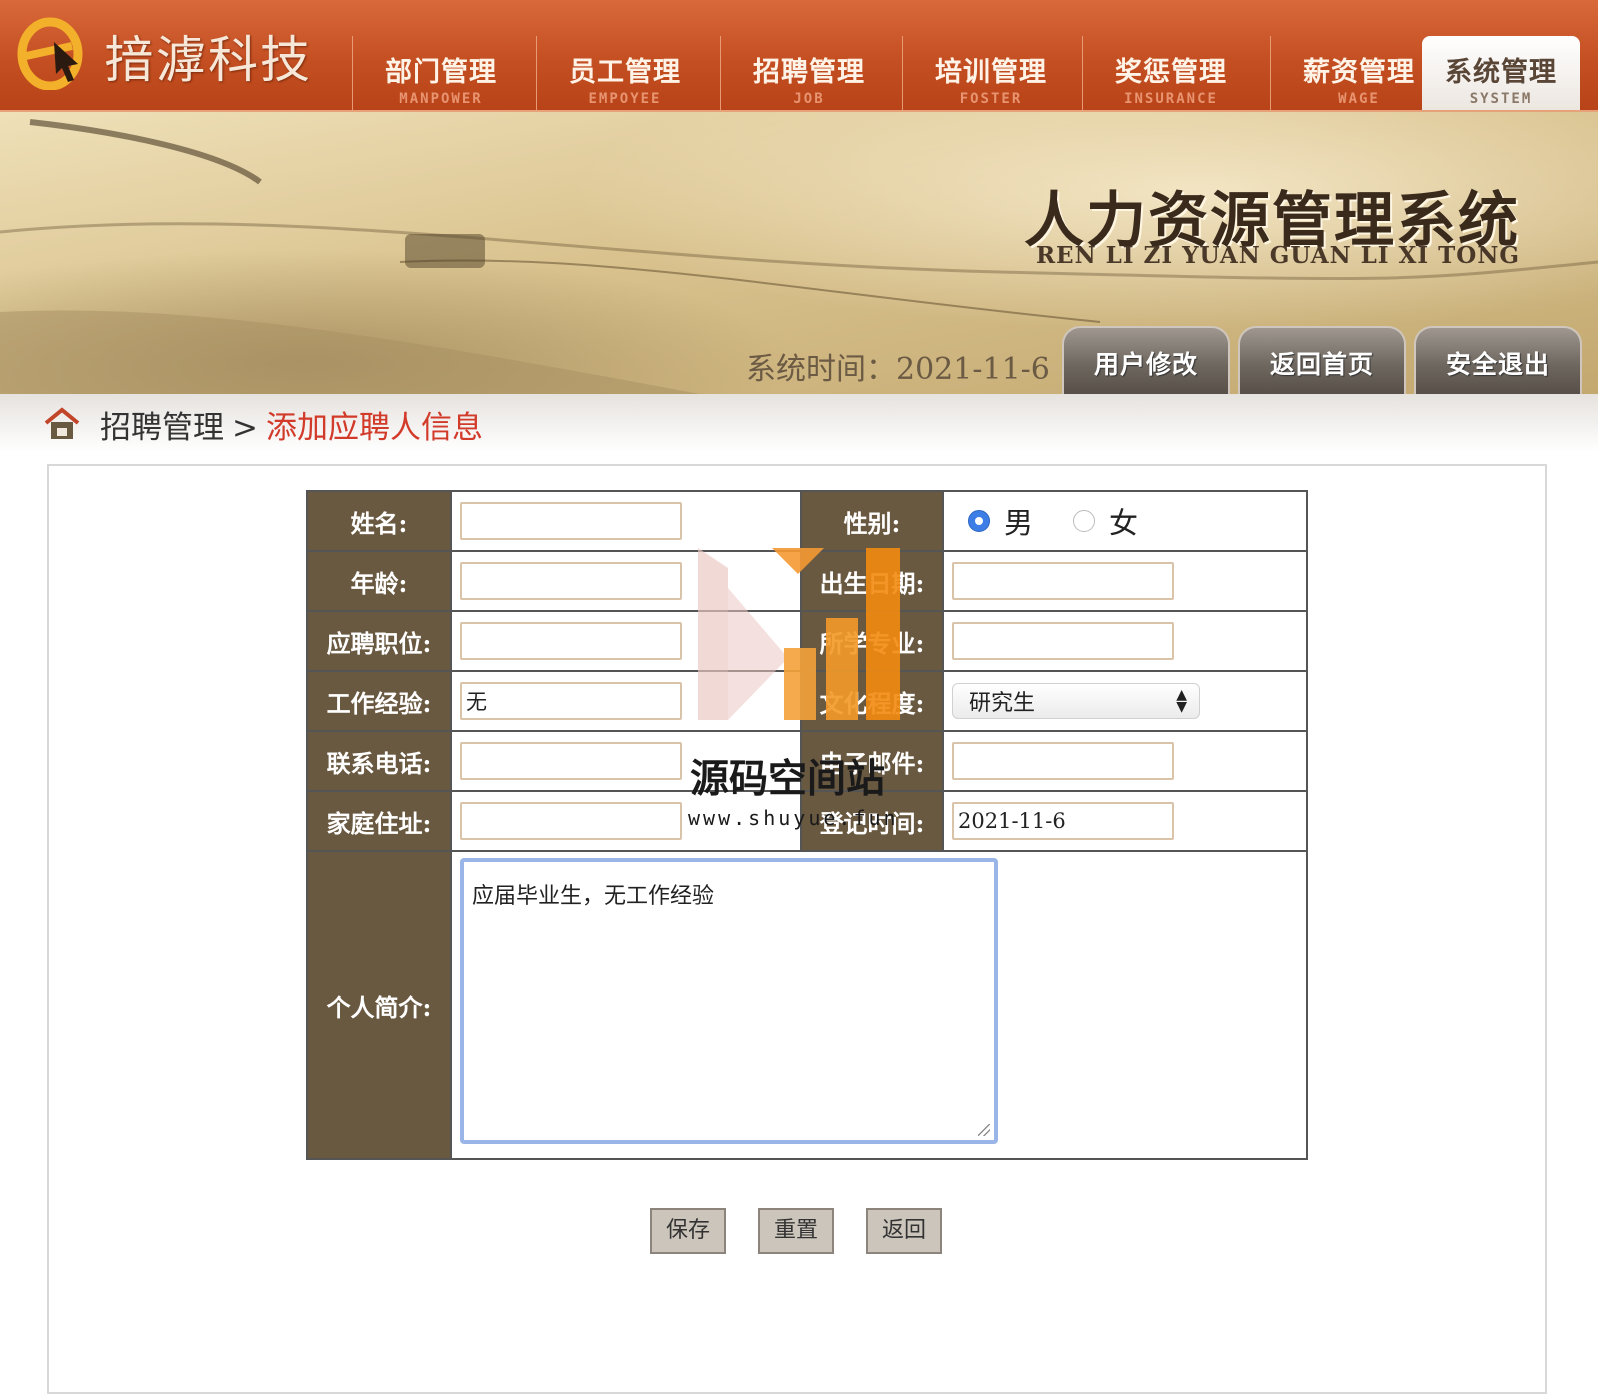 The width and height of the screenshot is (1598, 1394). I want to click on home-icon, so click(62, 423).